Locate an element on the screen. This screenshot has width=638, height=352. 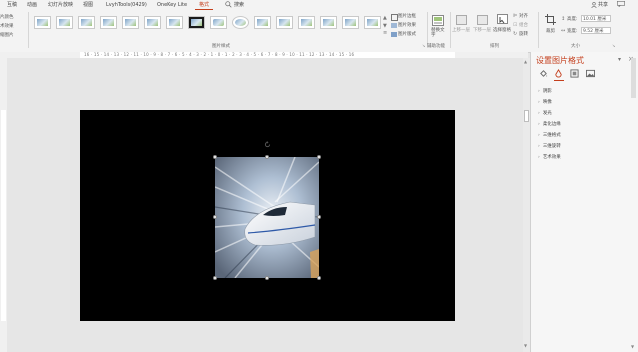
dialog-launcher-icon: ↘ is located at coordinates (423, 45).